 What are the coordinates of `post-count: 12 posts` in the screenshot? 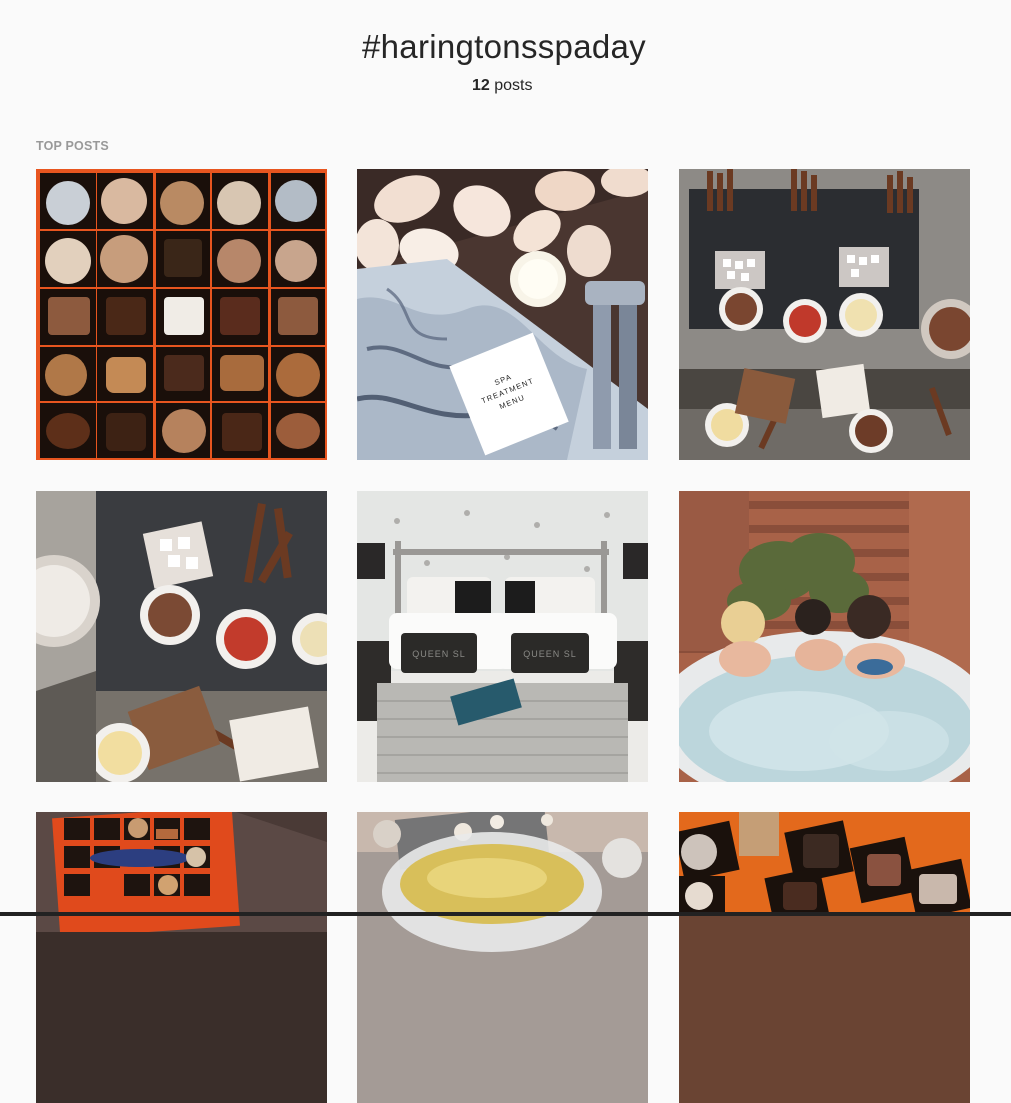 It's located at (502, 86).